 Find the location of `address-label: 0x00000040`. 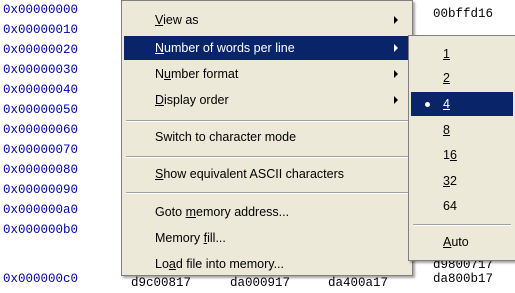

address-label: 0x00000040 is located at coordinates (41, 90).